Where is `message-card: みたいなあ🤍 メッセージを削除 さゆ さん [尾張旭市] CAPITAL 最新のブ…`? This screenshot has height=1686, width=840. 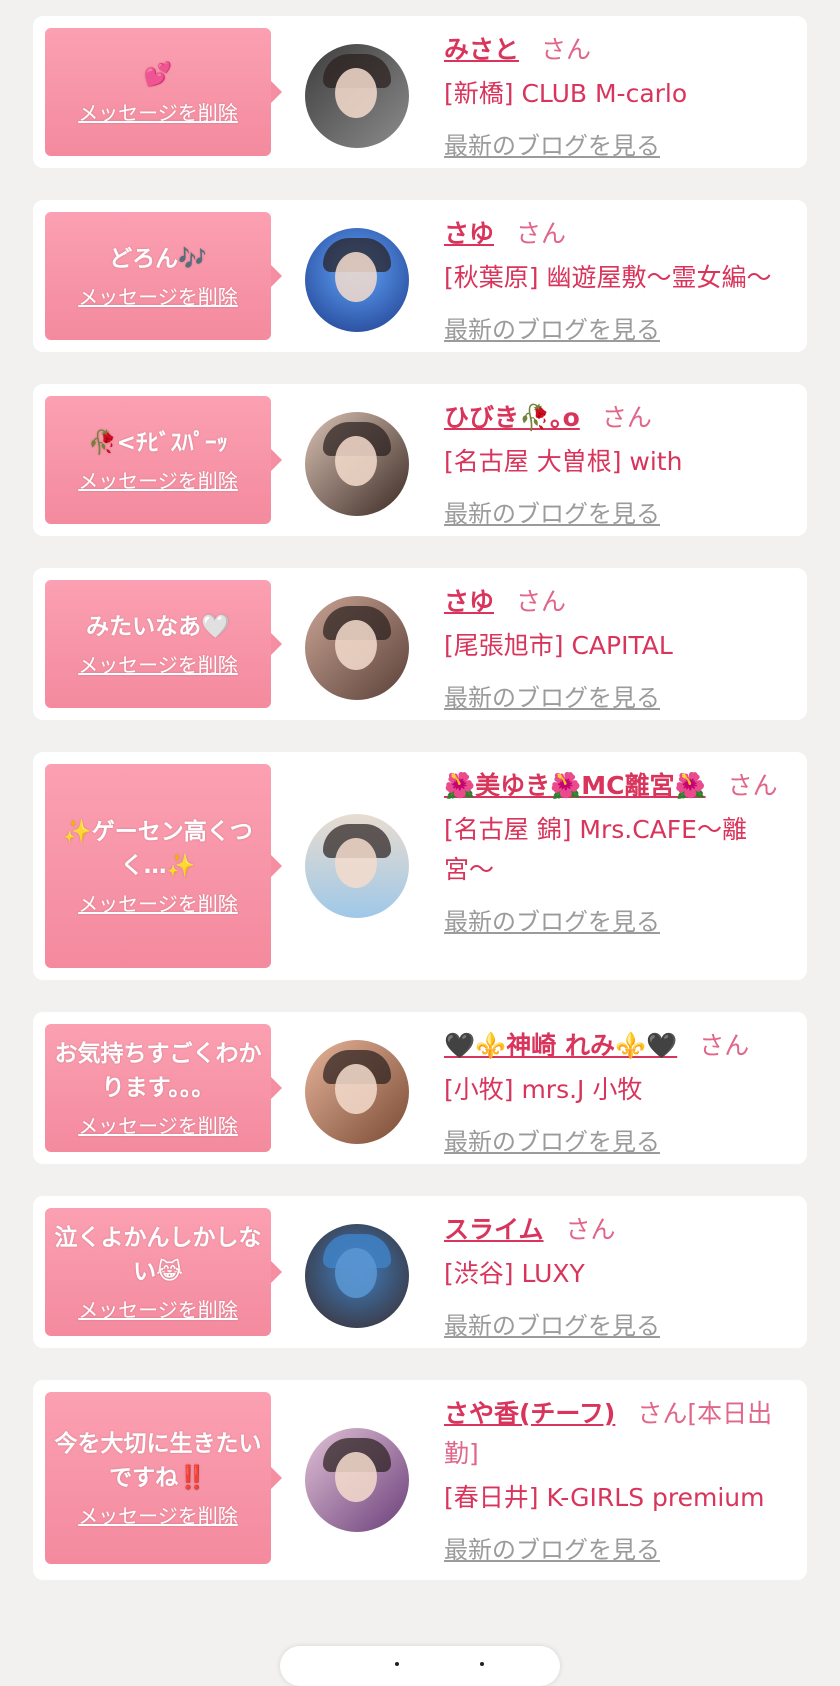 message-card: みたいなあ🤍 メッセージを削除 さゆ さん [尾張旭市] CAPITAL 最新のブ… is located at coordinates (420, 644).